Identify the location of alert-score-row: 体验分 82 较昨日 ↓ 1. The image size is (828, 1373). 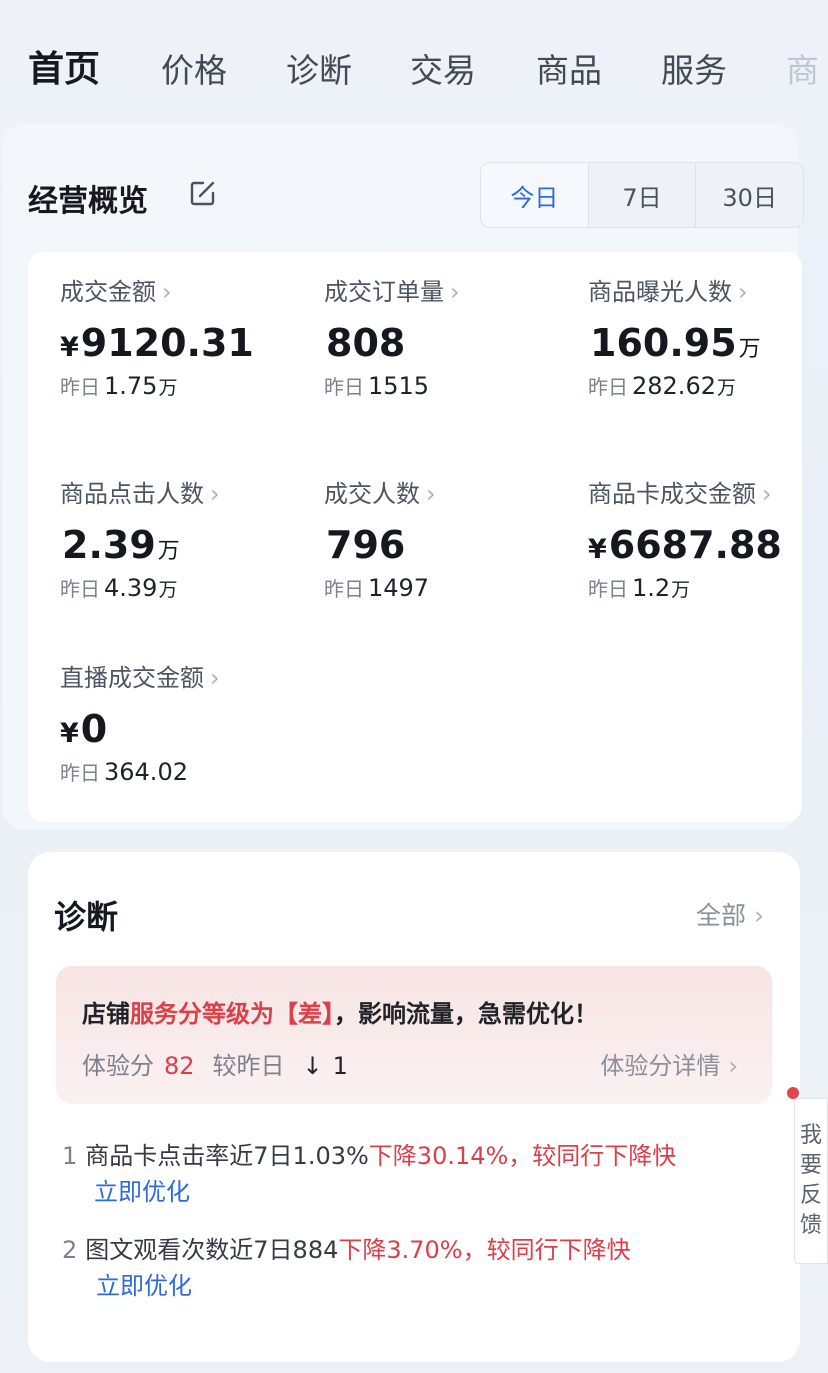
(215, 1066).